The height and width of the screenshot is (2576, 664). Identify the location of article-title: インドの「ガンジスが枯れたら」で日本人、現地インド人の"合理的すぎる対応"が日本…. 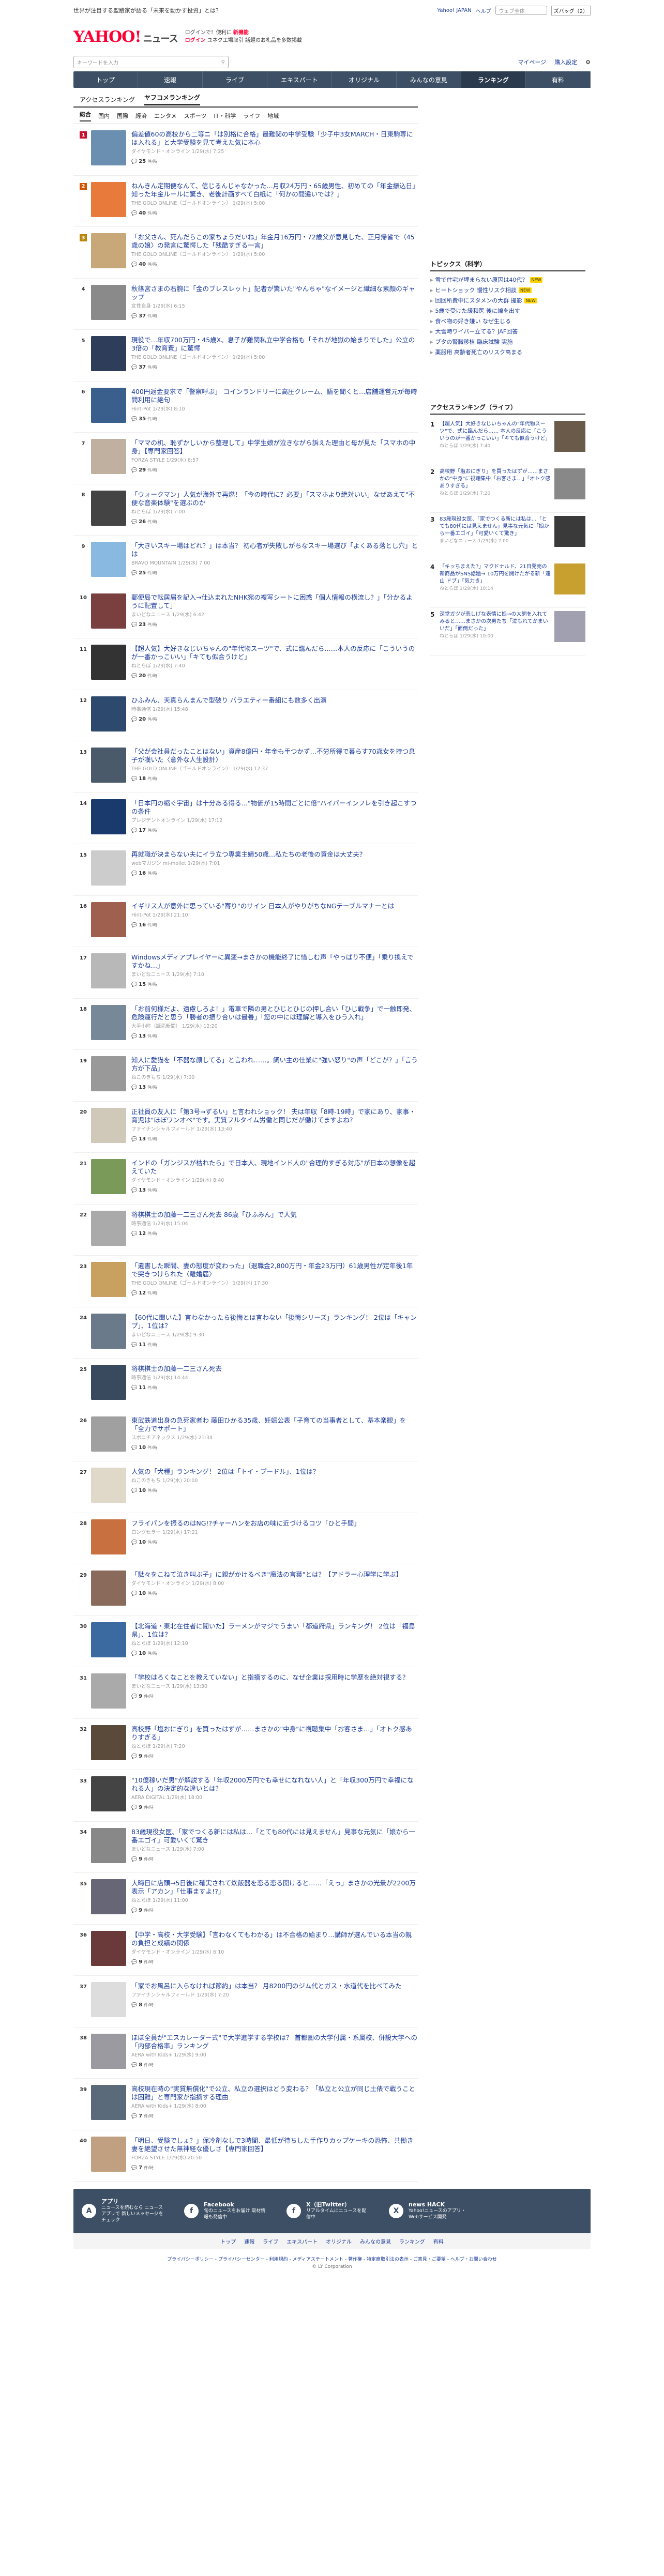
(274, 1167).